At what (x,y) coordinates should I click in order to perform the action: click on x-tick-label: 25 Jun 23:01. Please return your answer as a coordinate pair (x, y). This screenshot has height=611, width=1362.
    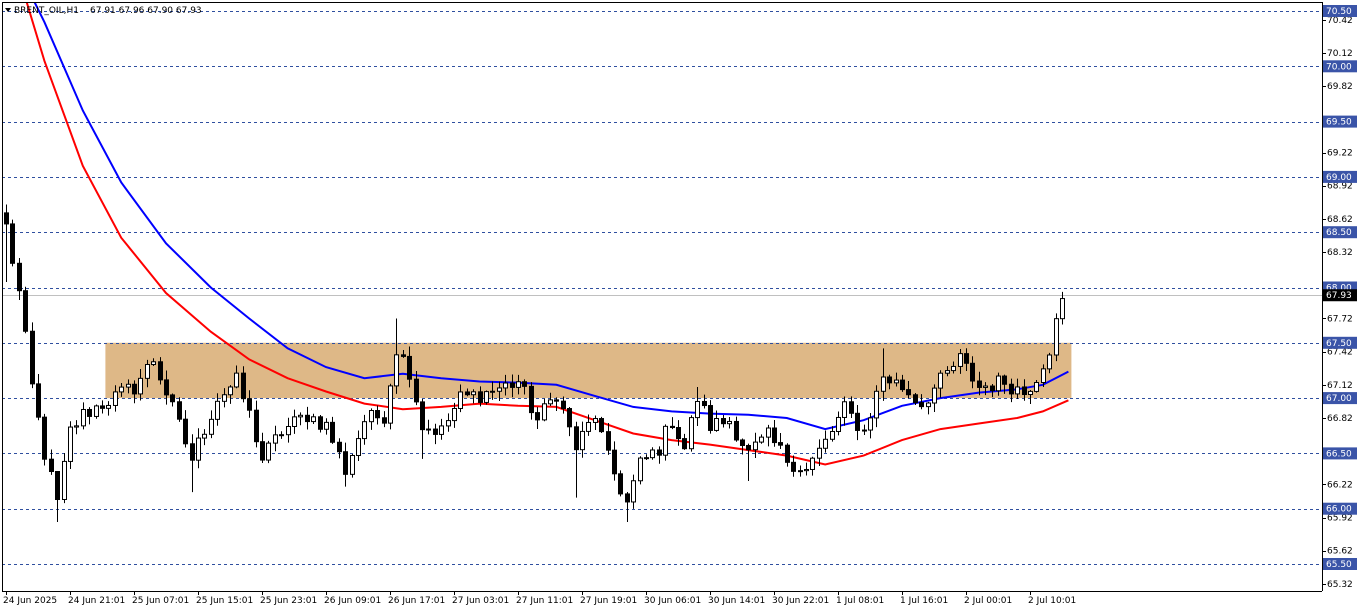
    Looking at the image, I should click on (288, 601).